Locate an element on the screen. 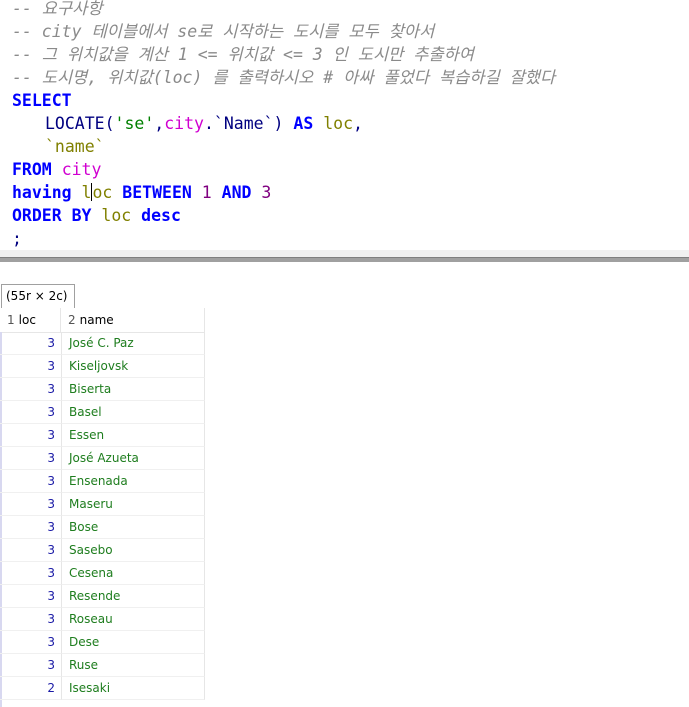 This screenshot has height=707, width=689. keyword-select: SELECT is located at coordinates (42, 100).